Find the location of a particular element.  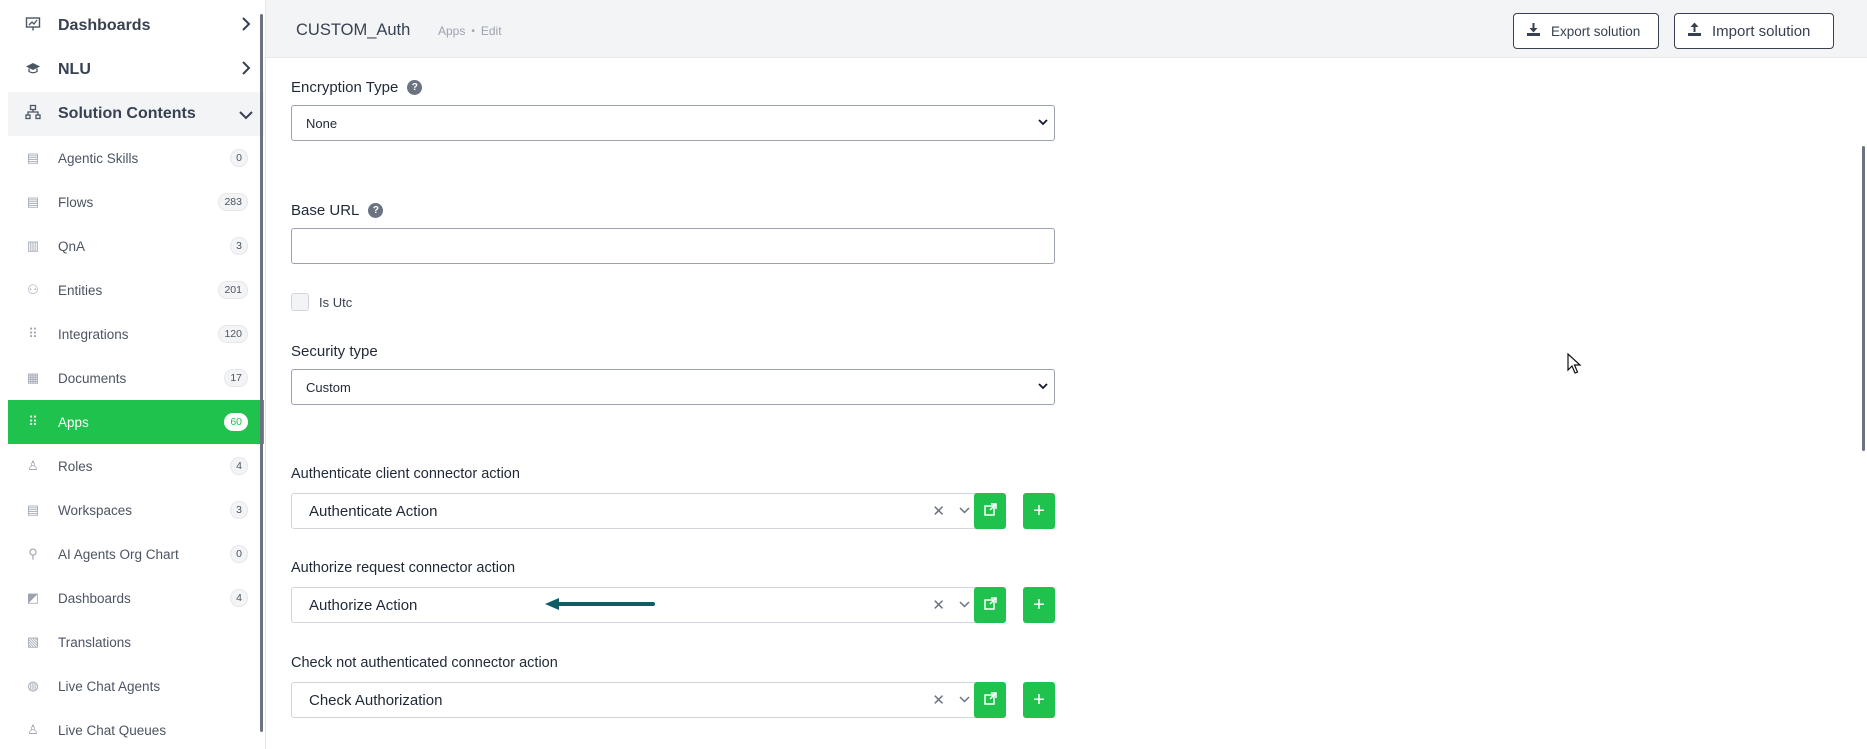

sidebar-item-translations: ▧ Translations is located at coordinates (136, 642).